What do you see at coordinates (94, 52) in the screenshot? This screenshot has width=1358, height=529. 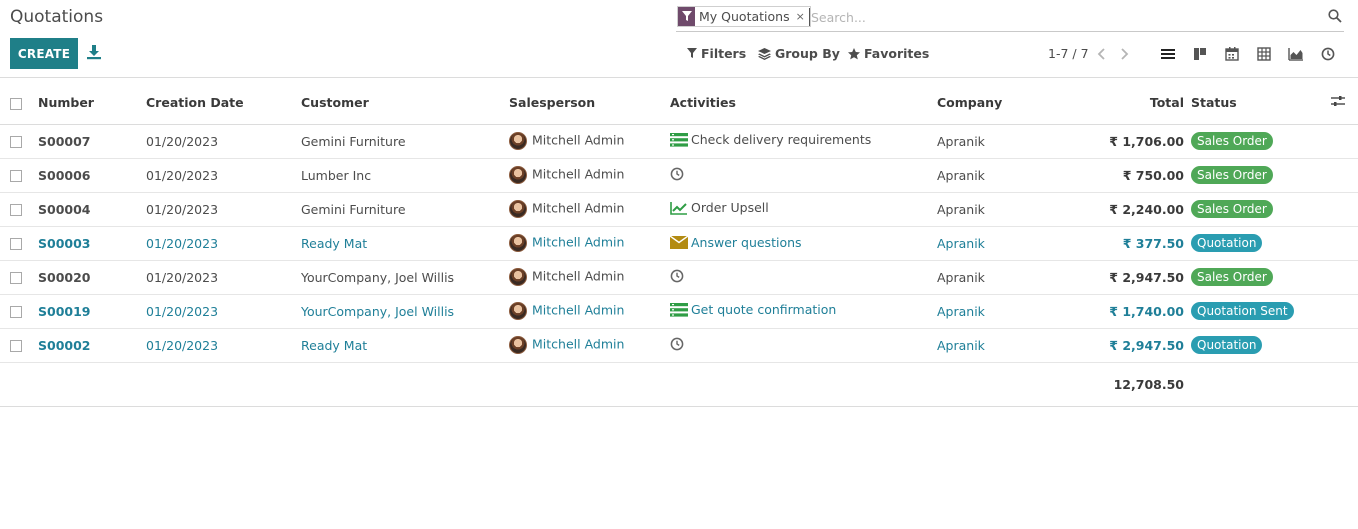 I see `download-icon` at bounding box center [94, 52].